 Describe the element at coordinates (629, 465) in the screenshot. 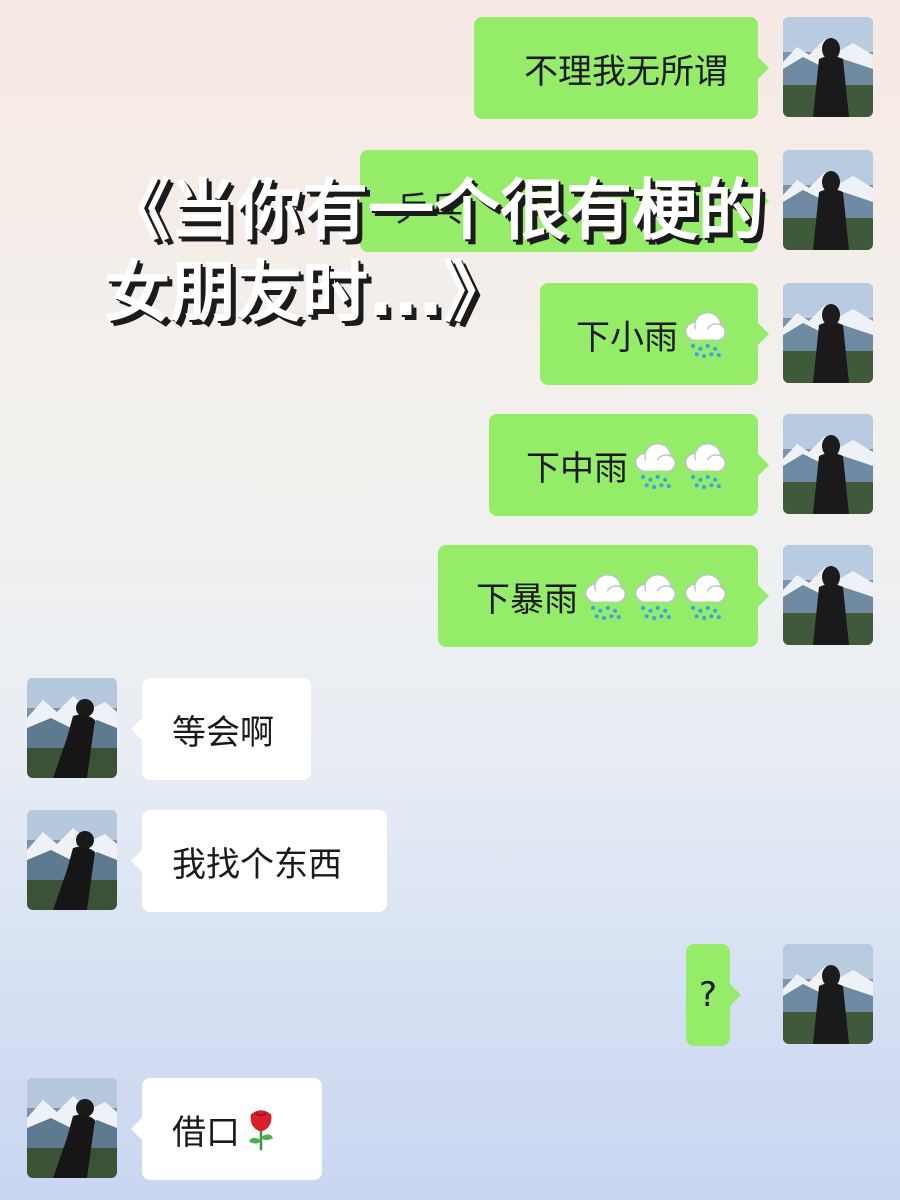

I see `my-message-bubble: 下中雨` at that location.